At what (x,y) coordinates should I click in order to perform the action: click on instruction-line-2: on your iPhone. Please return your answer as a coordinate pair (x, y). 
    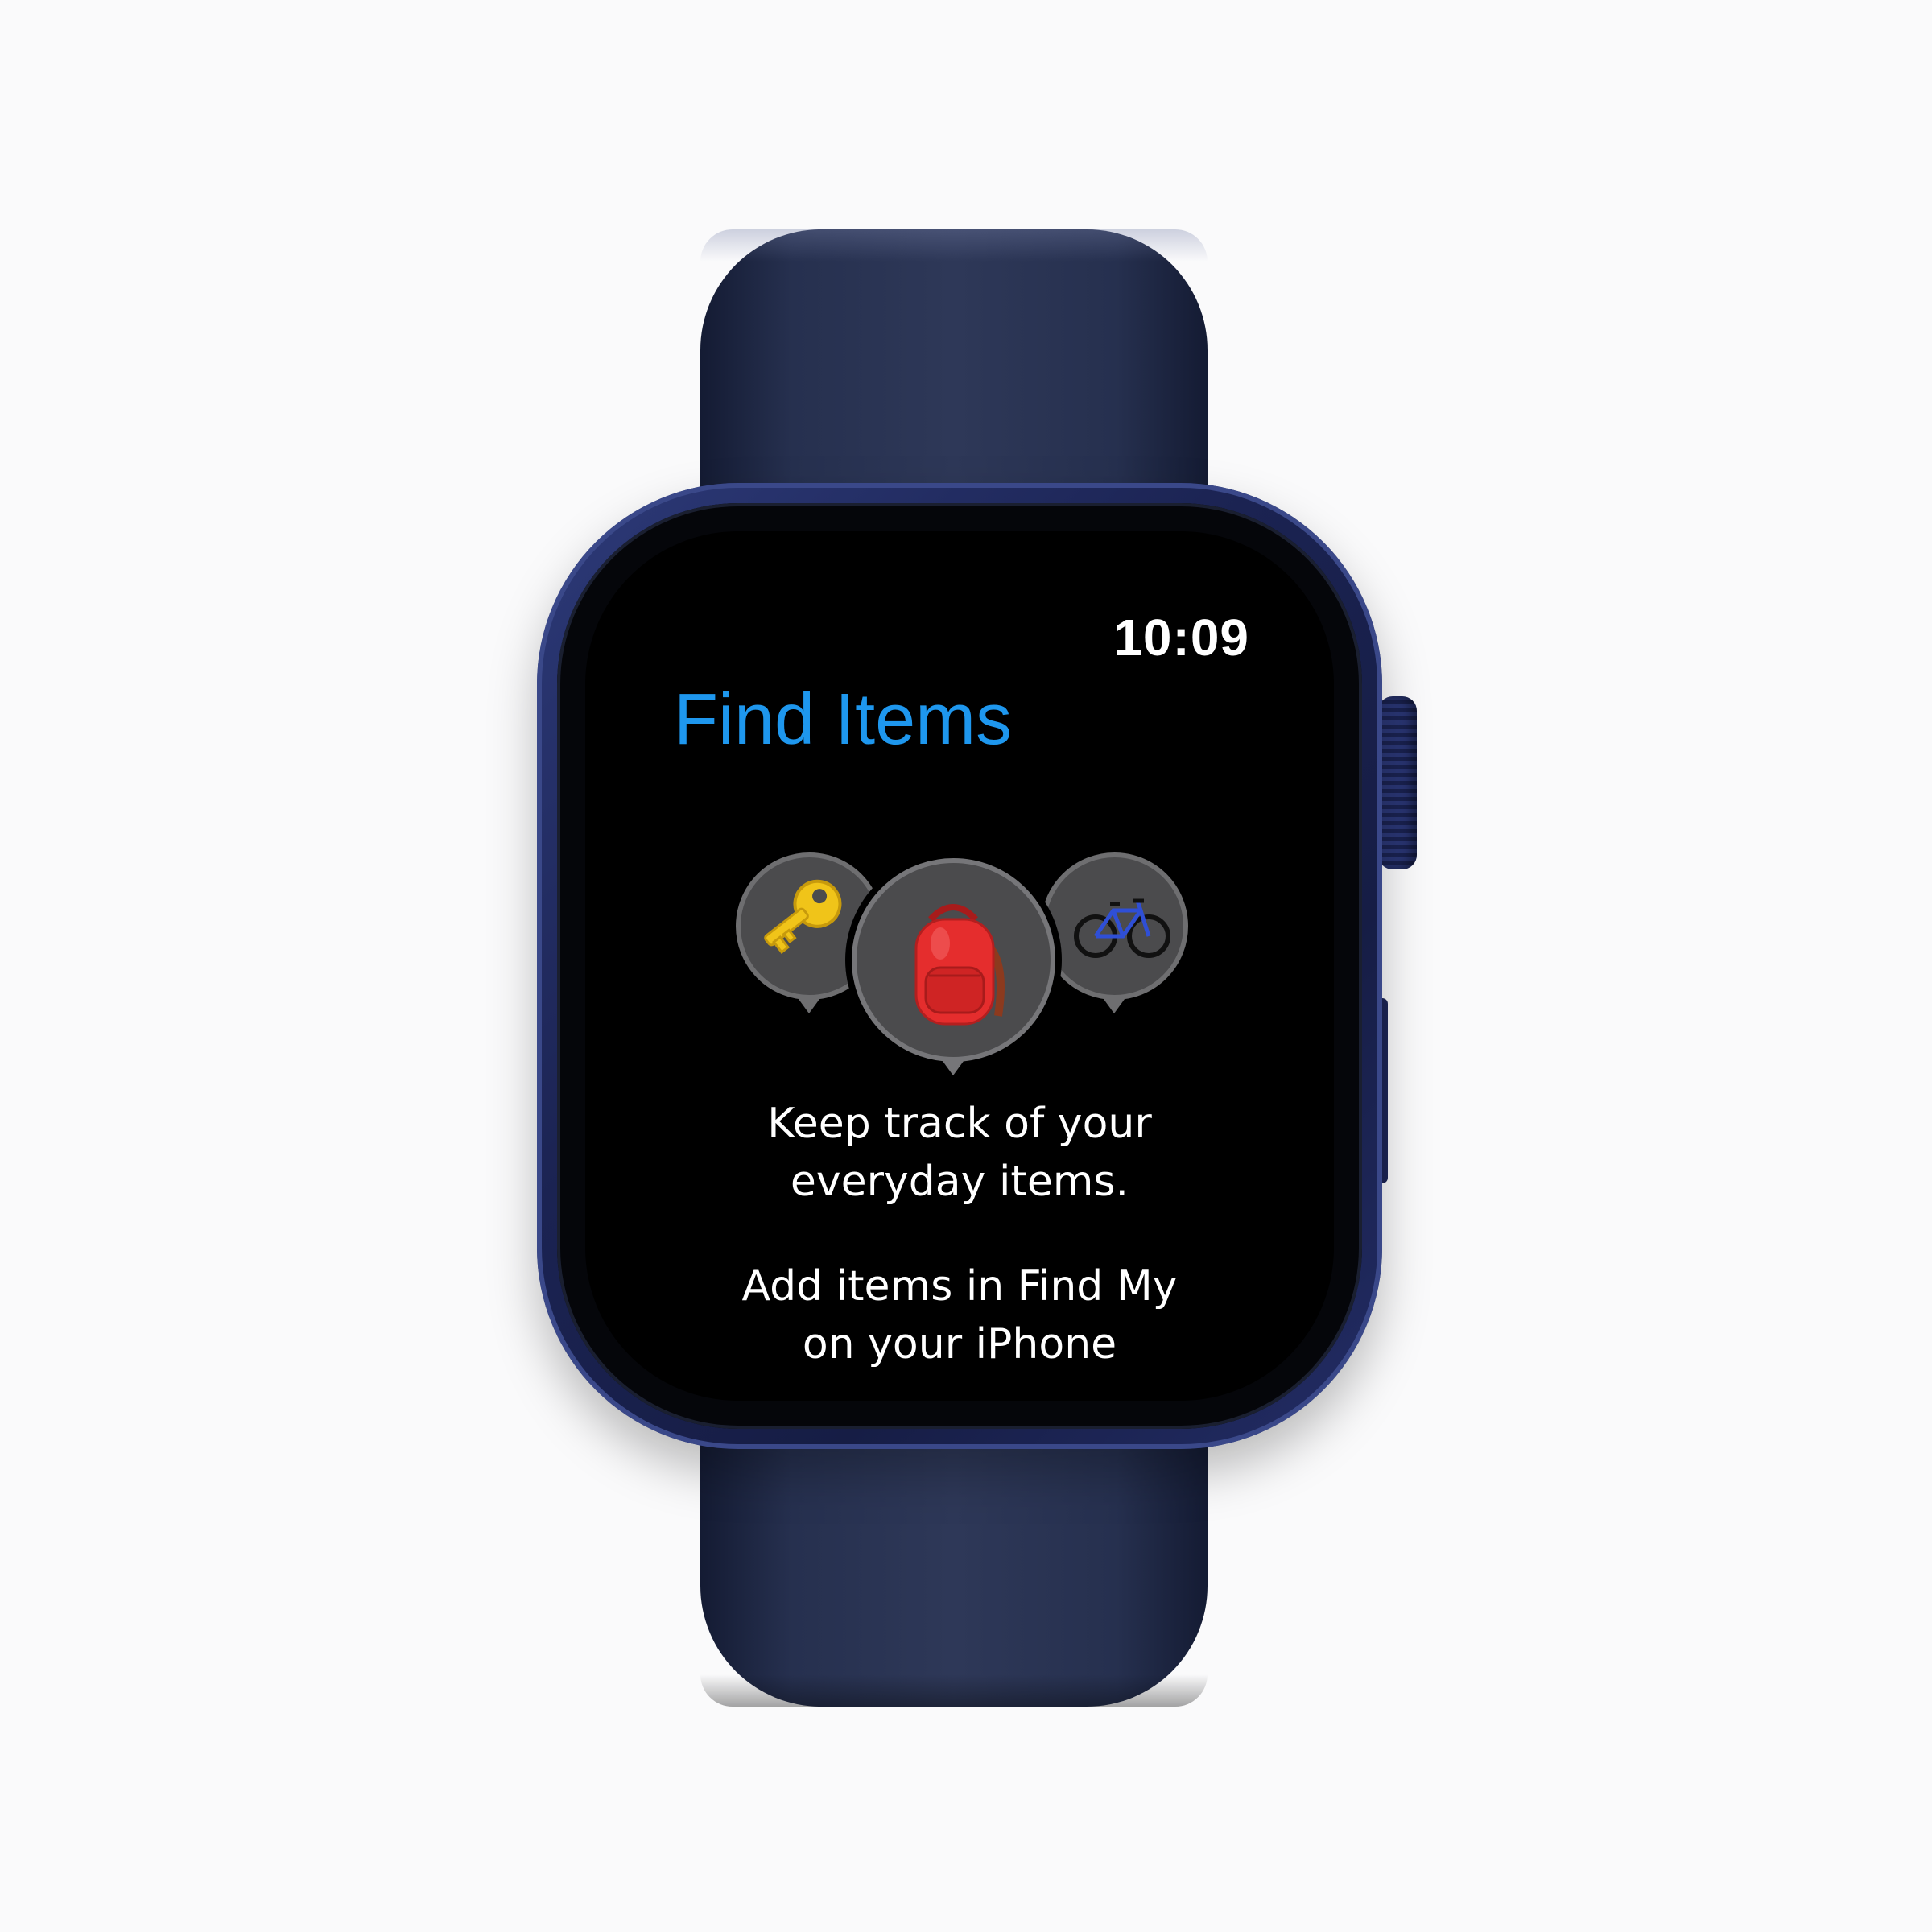
    Looking at the image, I should click on (959, 1344).